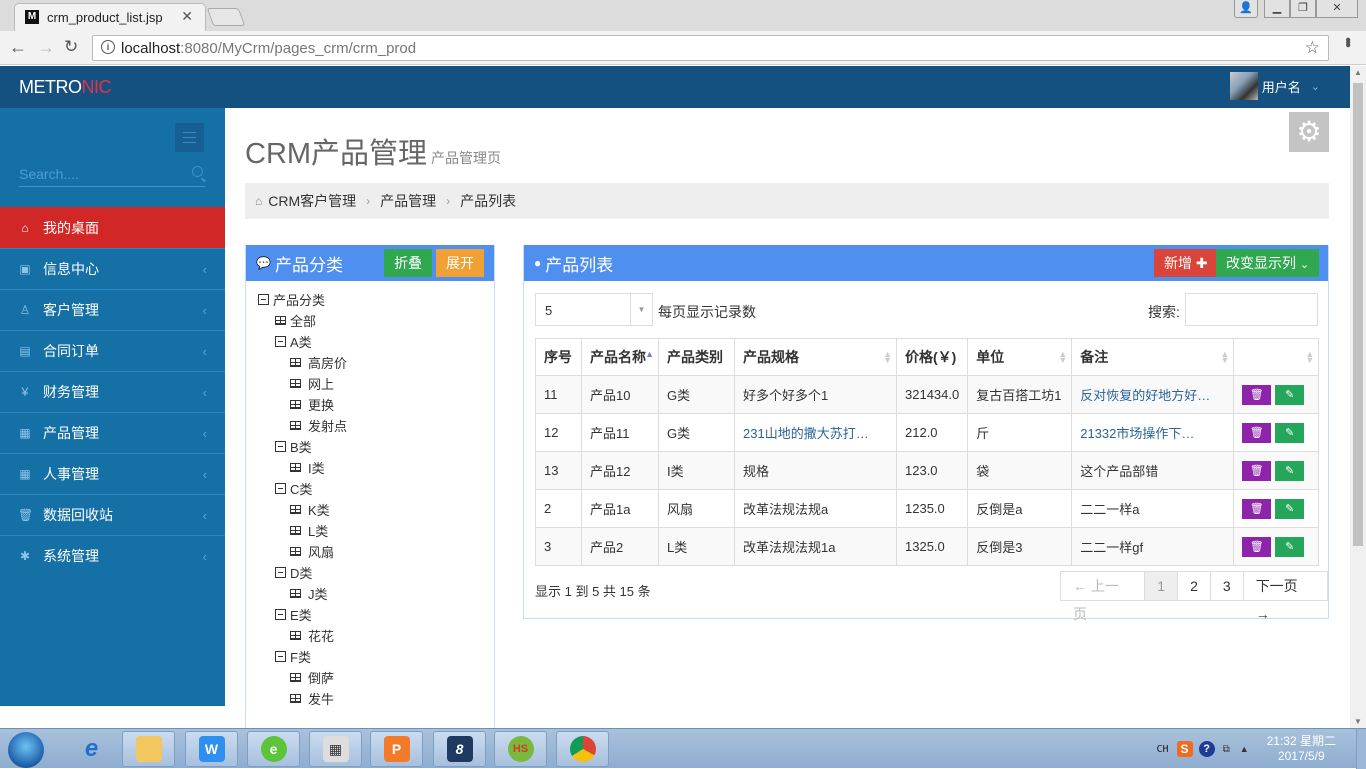  I want to click on sidebar-item-info-center: ▣ 信息中心 ‹, so click(112, 268).